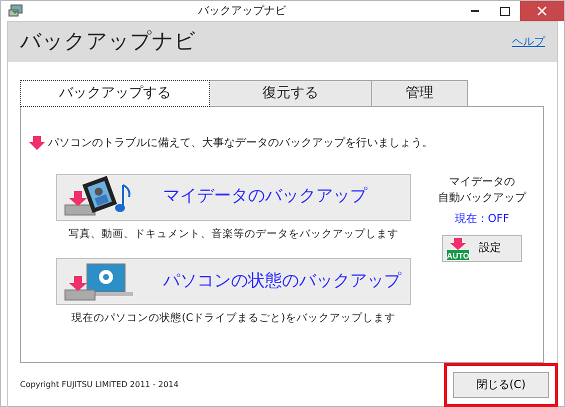 This screenshot has width=565, height=407. I want to click on window-title: バックアップナビ, so click(242, 10).